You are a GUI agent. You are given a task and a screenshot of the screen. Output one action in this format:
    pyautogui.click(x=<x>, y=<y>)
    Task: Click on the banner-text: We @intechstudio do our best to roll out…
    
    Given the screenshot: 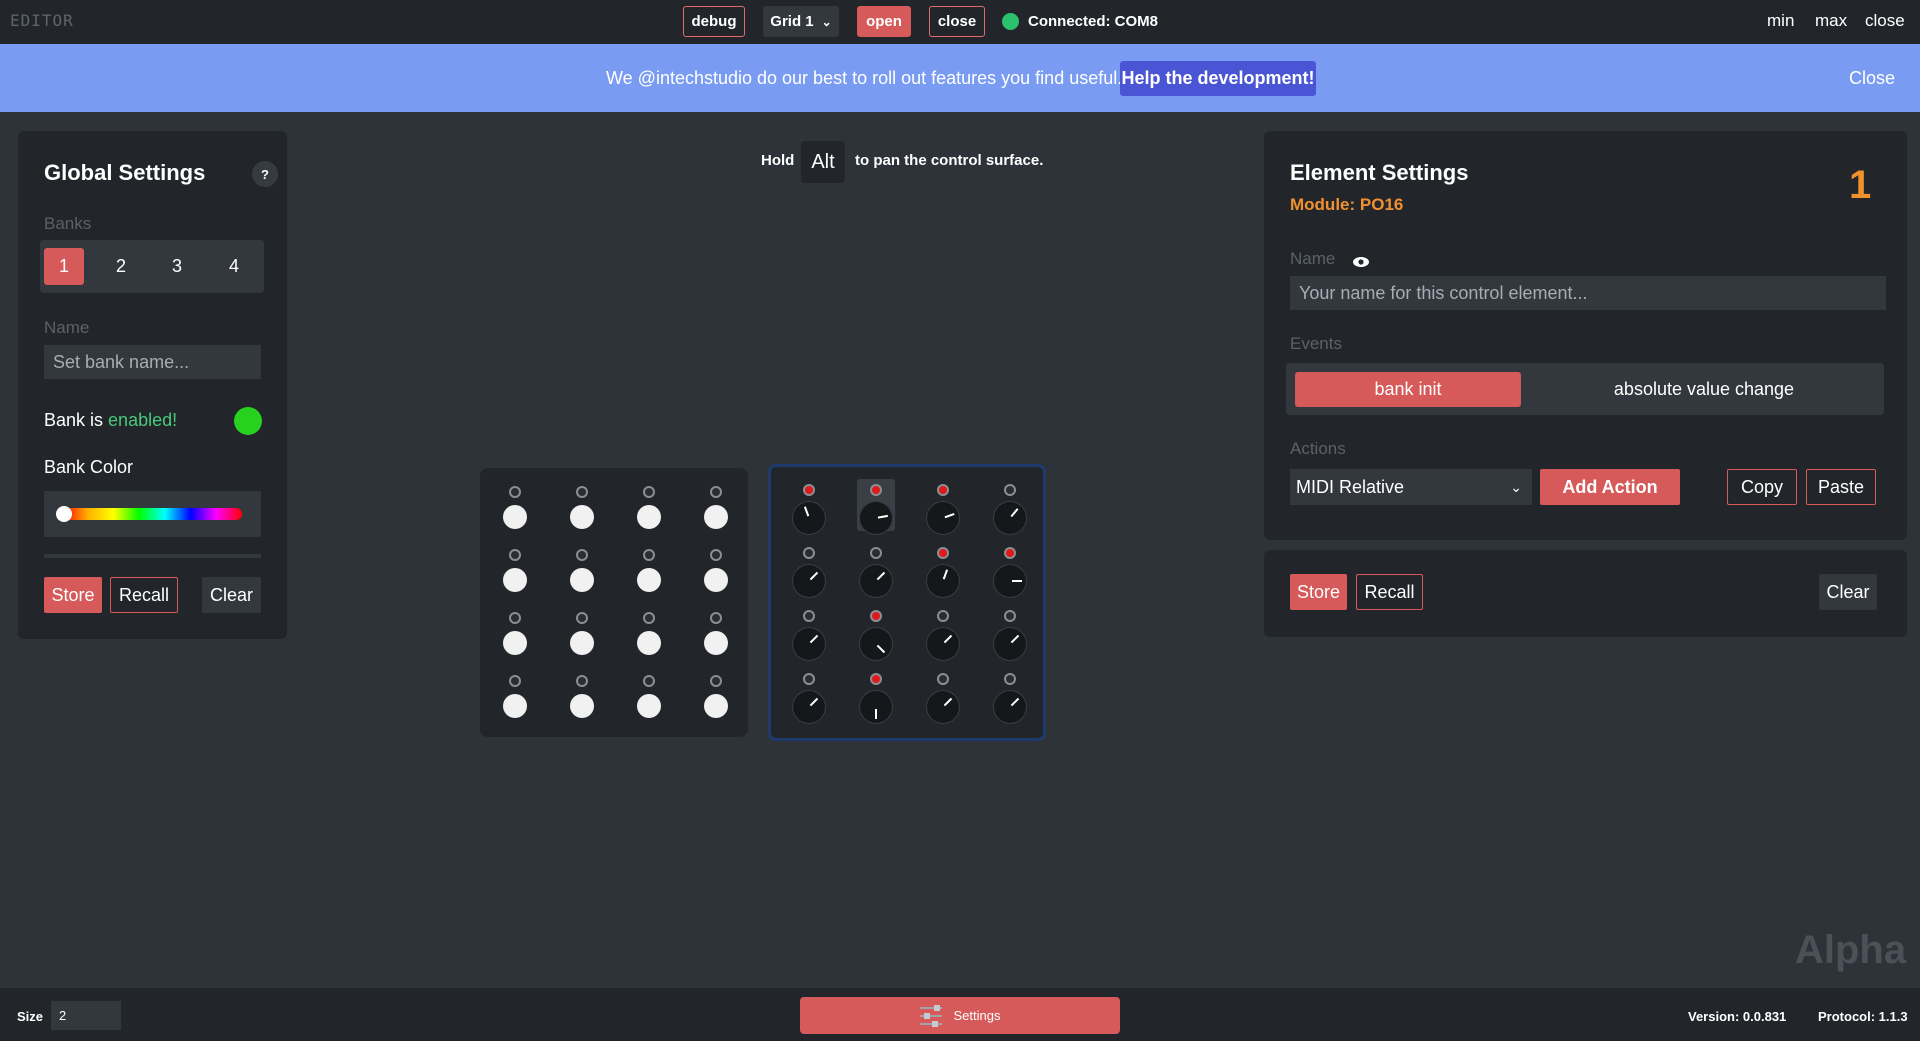 What is the action you would take?
    pyautogui.click(x=864, y=78)
    